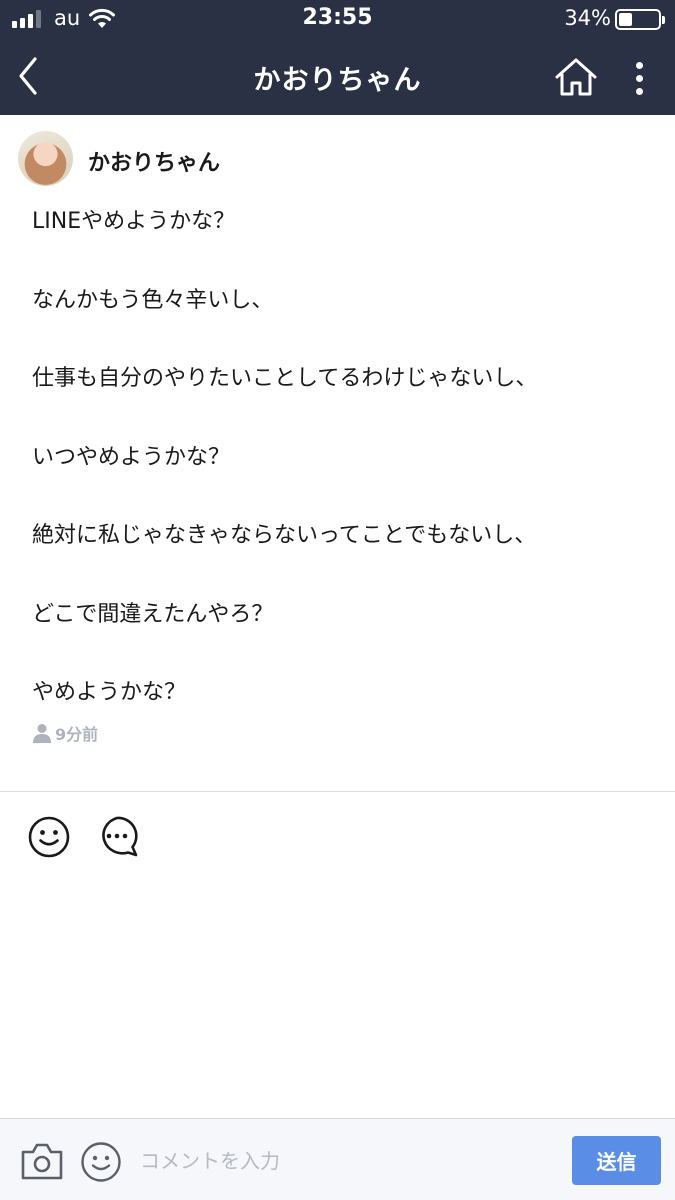  Describe the element at coordinates (616, 1160) in the screenshot. I see `send-button: 送信` at that location.